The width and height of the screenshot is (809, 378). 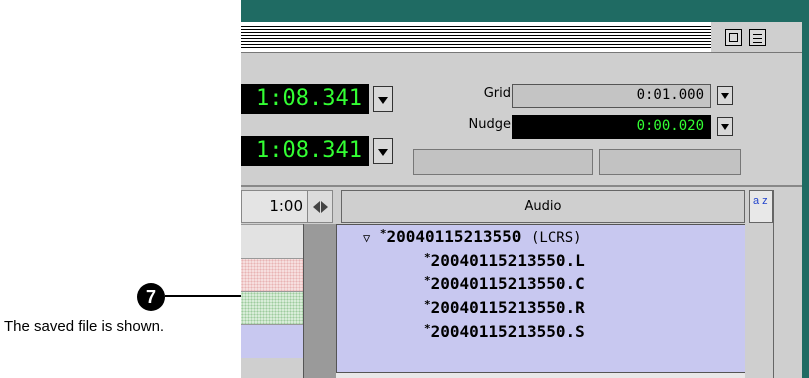 I want to click on callout-caption: The saved file is shown., so click(x=84, y=326).